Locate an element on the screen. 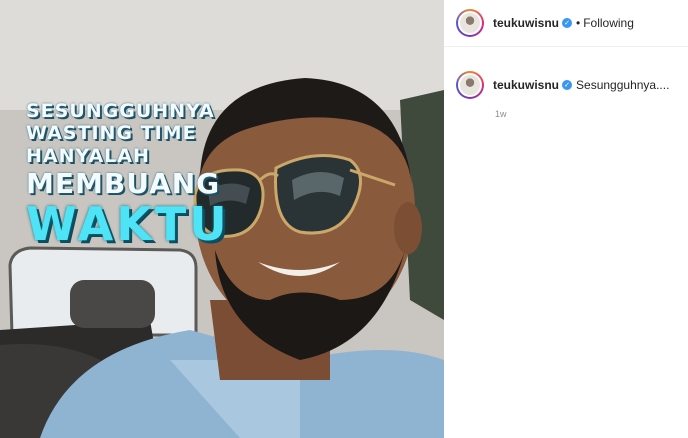 Image resolution: width=688 pixels, height=438 pixels. overlay-line-4: MEMBUANG is located at coordinates (123, 184).